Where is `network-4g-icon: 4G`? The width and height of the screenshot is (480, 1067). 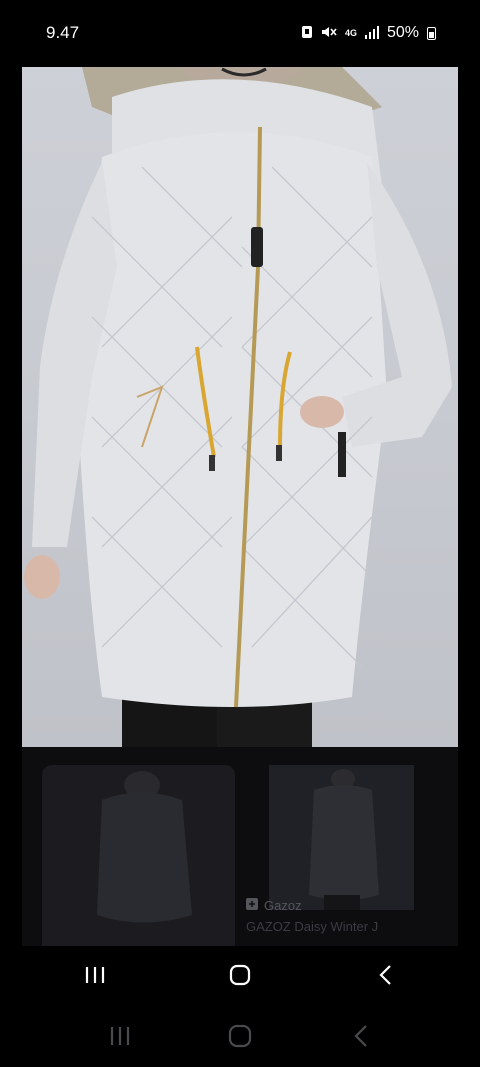 network-4g-icon: 4G is located at coordinates (350, 32).